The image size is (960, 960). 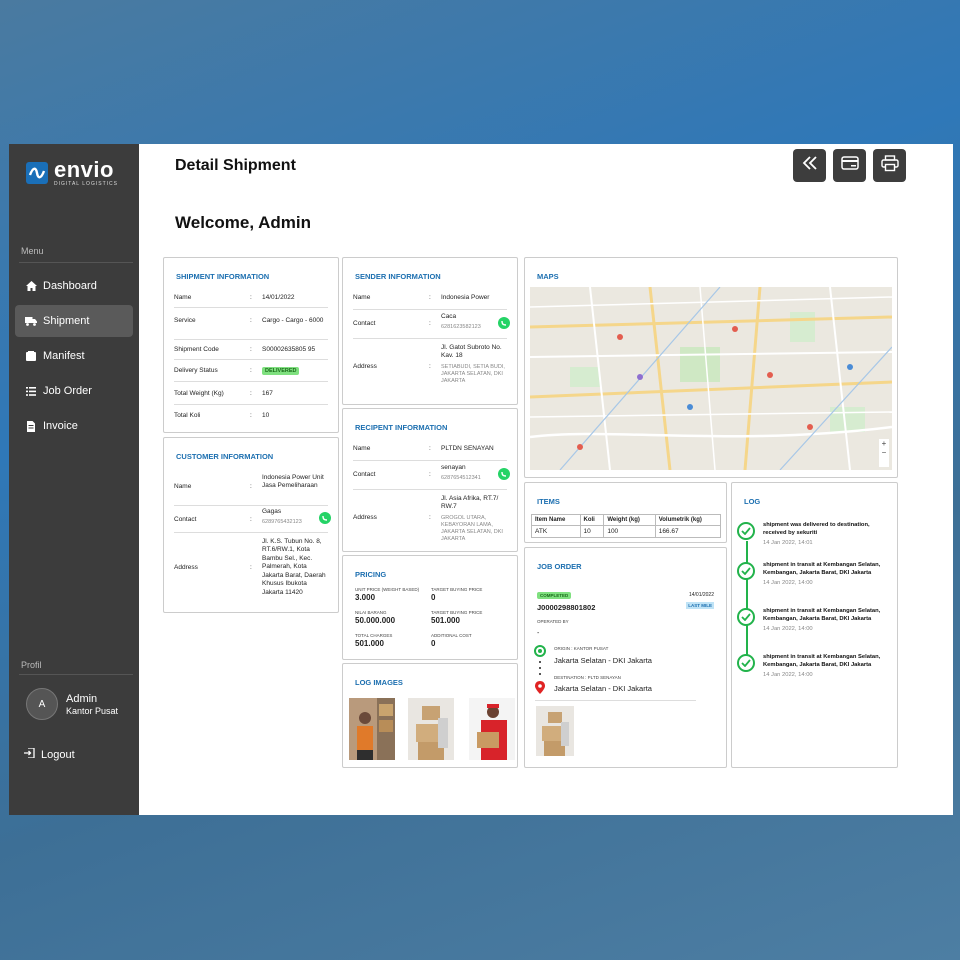 I want to click on recipient-name-row: Name: PLTDN SENAYAN, so click(x=423, y=448).